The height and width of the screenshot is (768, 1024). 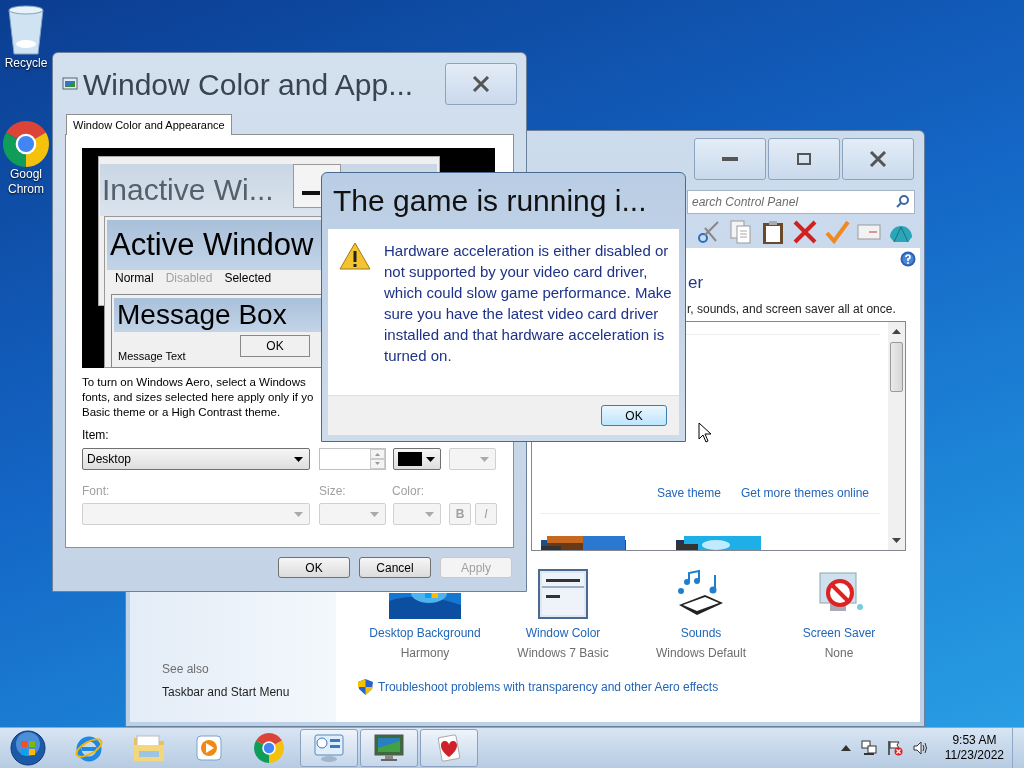 What do you see at coordinates (152, 356) in the screenshot?
I see `message-text: Message Text` at bounding box center [152, 356].